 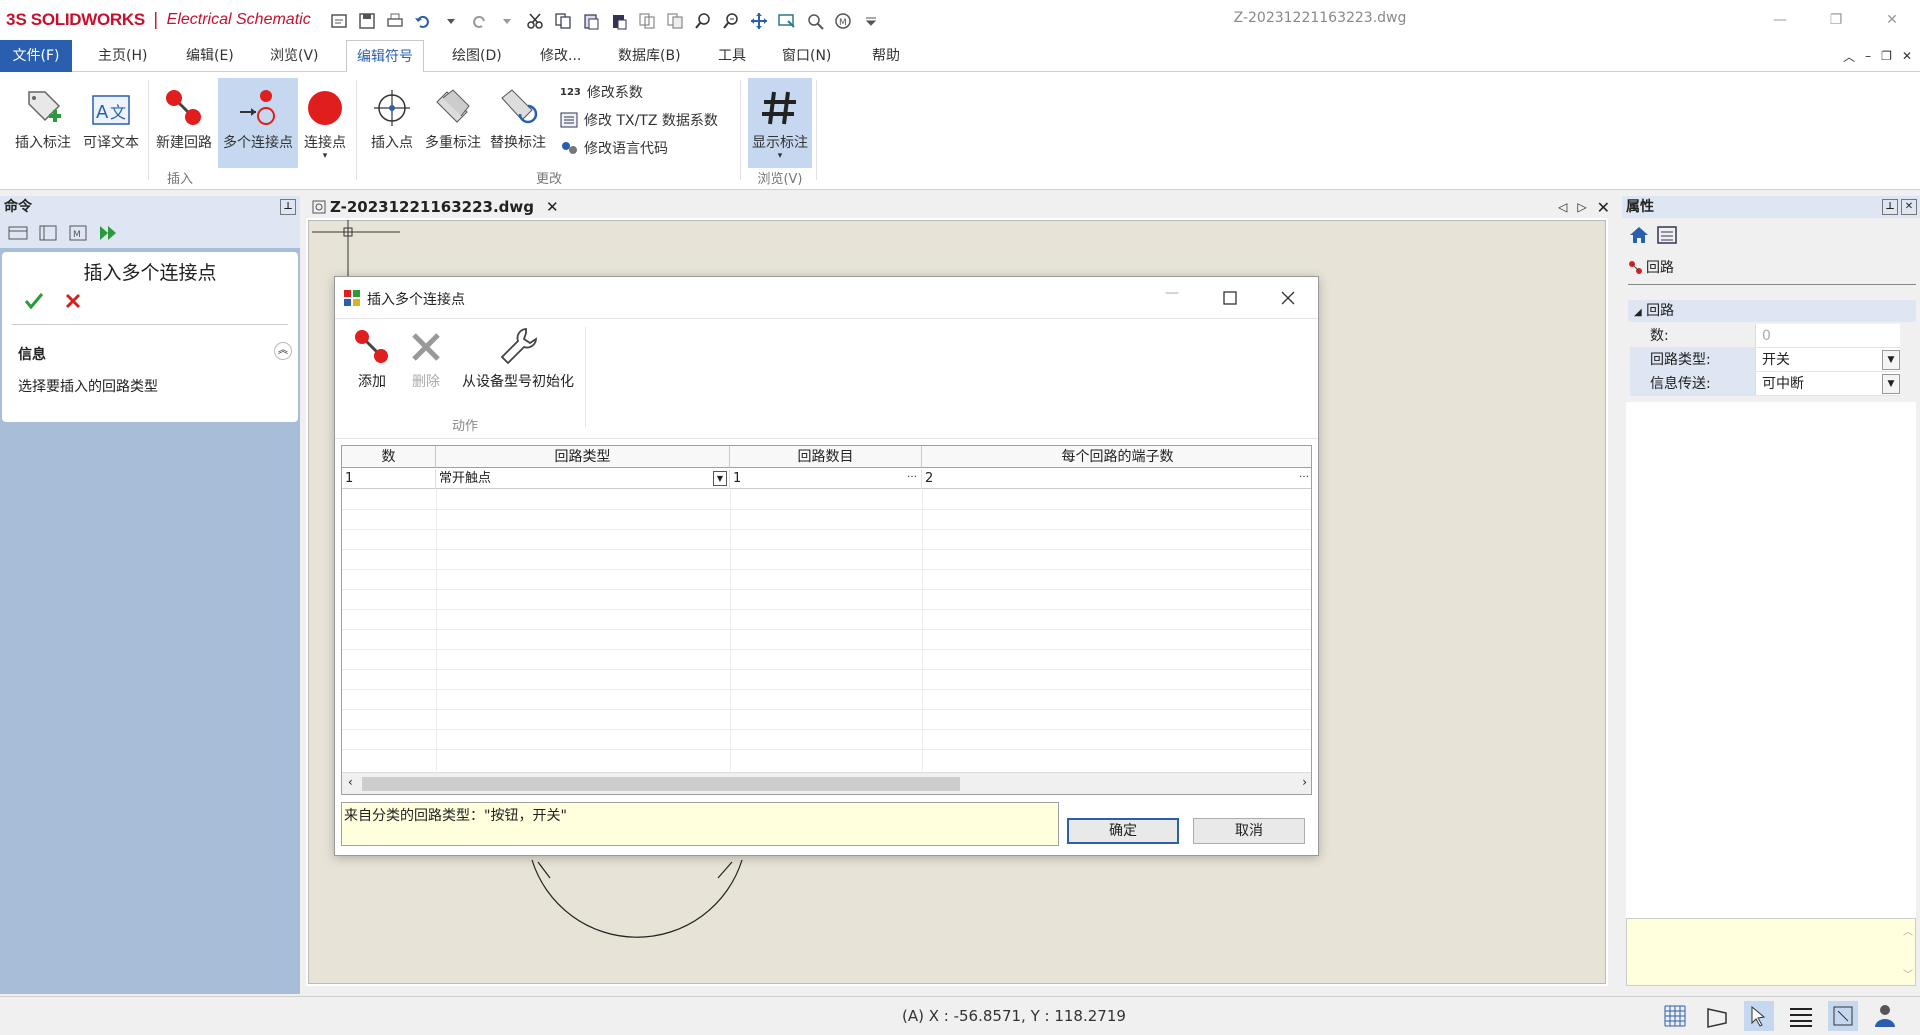 What do you see at coordinates (1780, 20) in the screenshot?
I see `minimize-icon: —` at bounding box center [1780, 20].